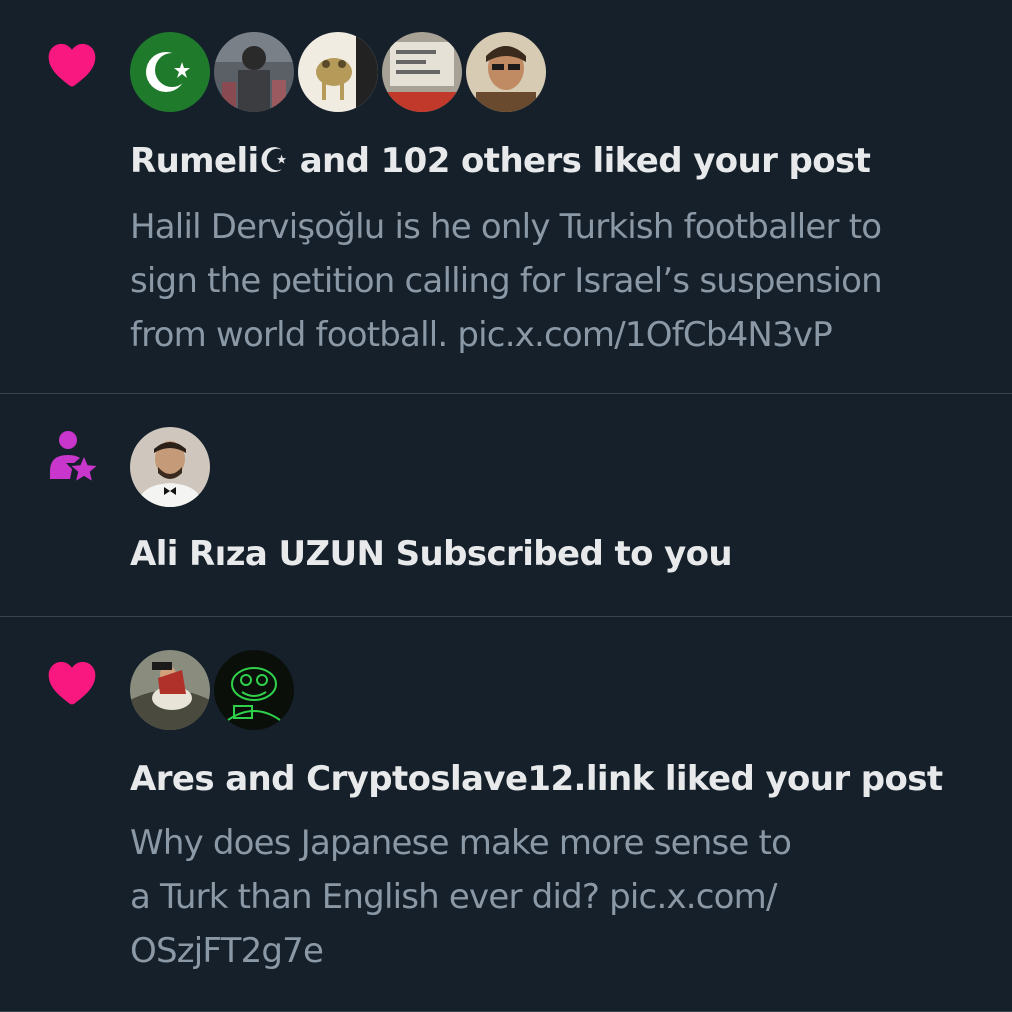  I want to click on subscriber-avatars, so click(170, 467).